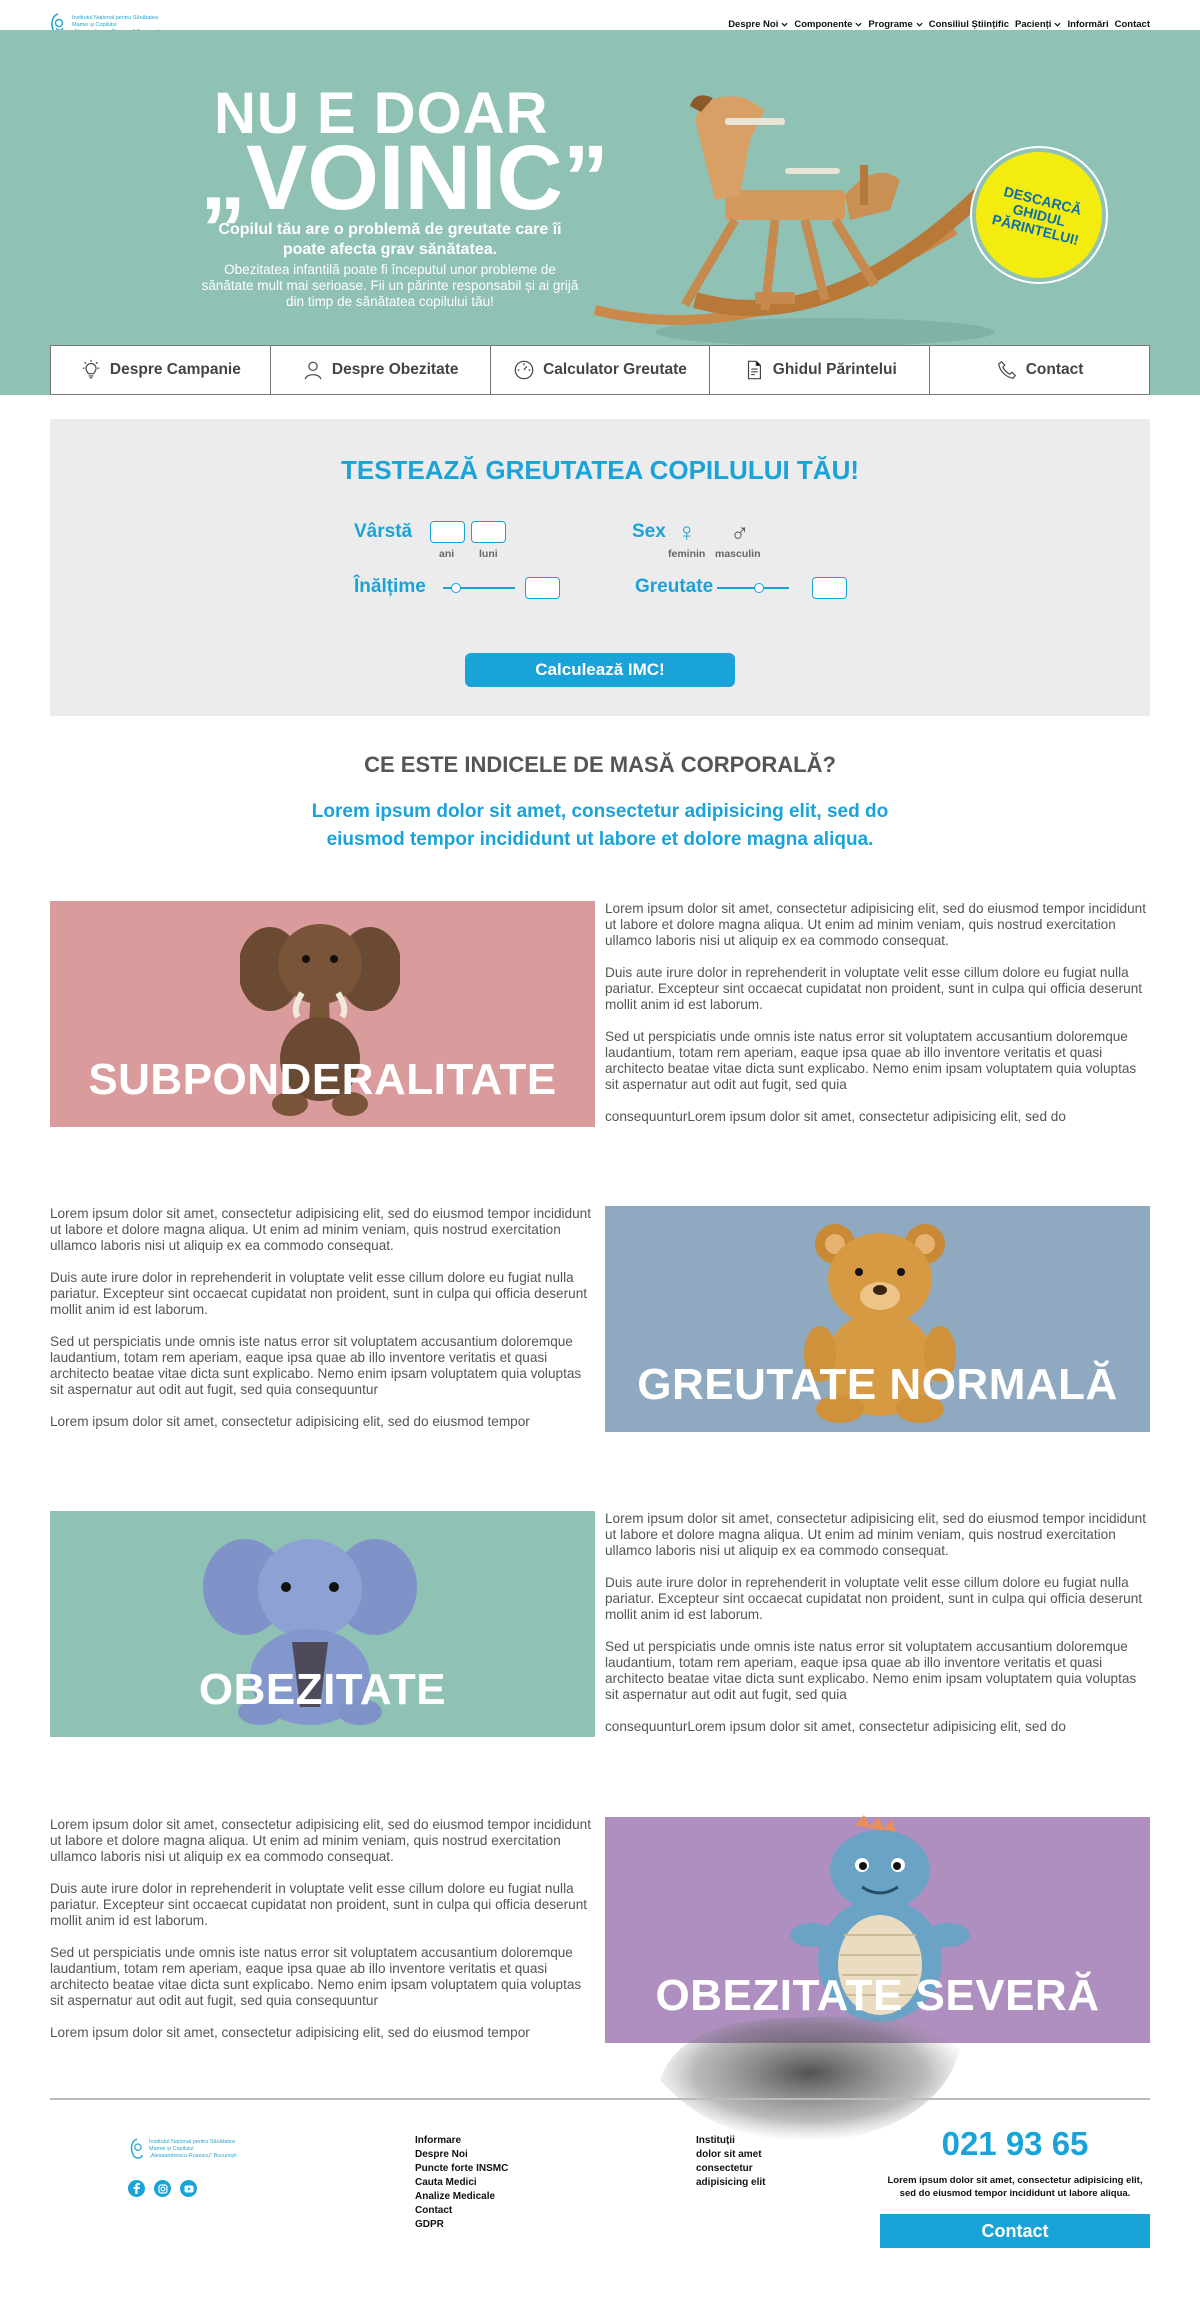 This screenshot has height=2314, width=1200. What do you see at coordinates (461, 2225) in the screenshot?
I see `footer-link-gdpr: GDPR` at bounding box center [461, 2225].